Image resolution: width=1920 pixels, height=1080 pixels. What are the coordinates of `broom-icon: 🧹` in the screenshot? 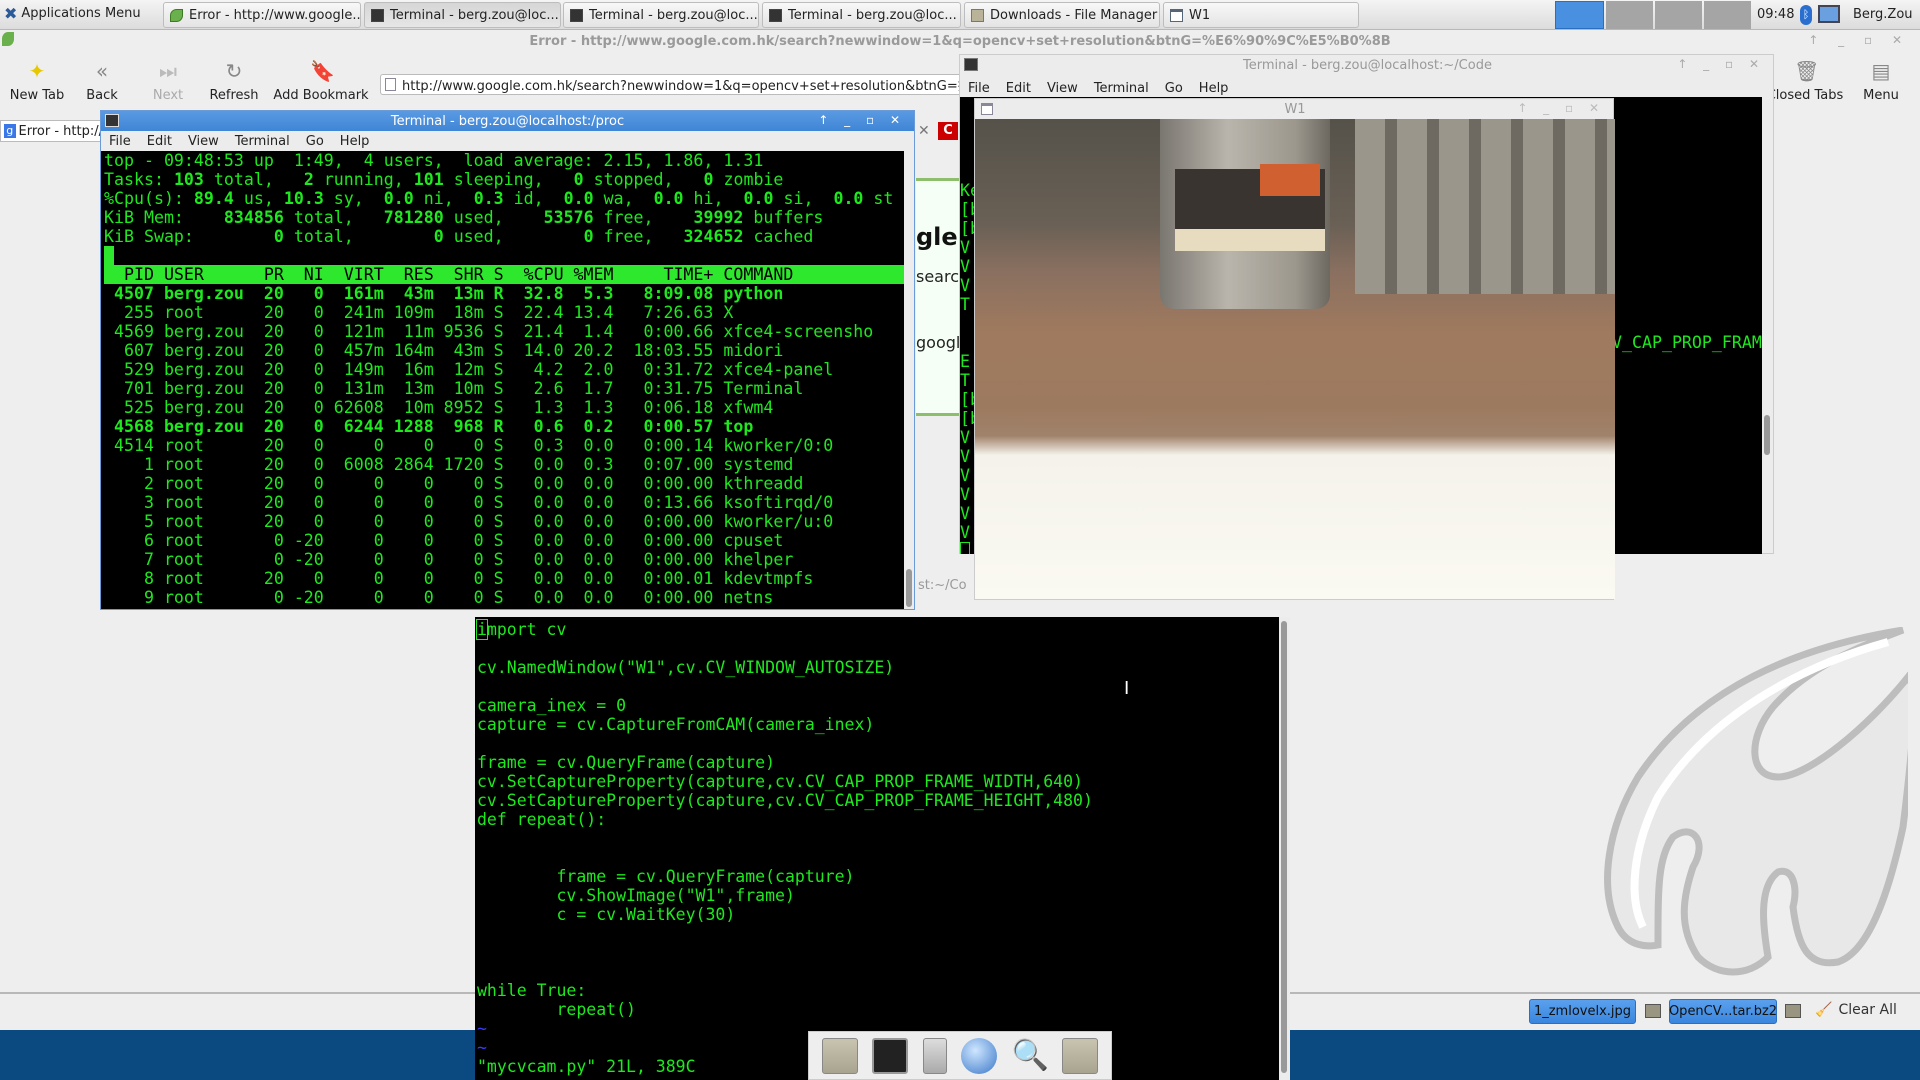 It's located at (1824, 1010).